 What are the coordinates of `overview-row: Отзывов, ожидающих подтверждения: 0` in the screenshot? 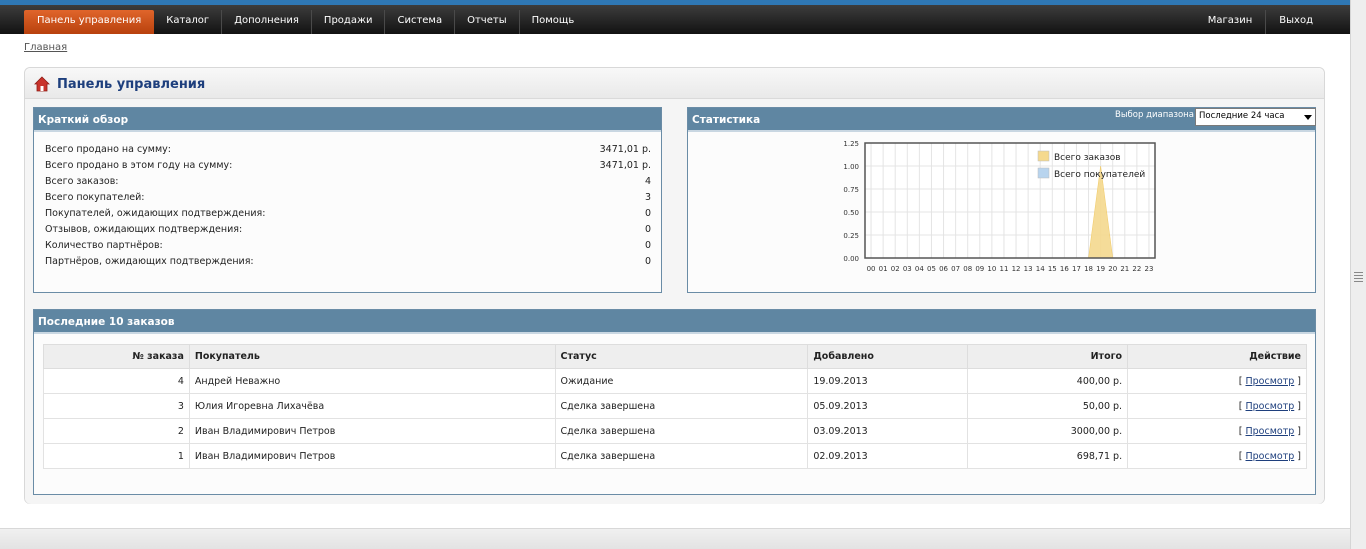 It's located at (348, 232).